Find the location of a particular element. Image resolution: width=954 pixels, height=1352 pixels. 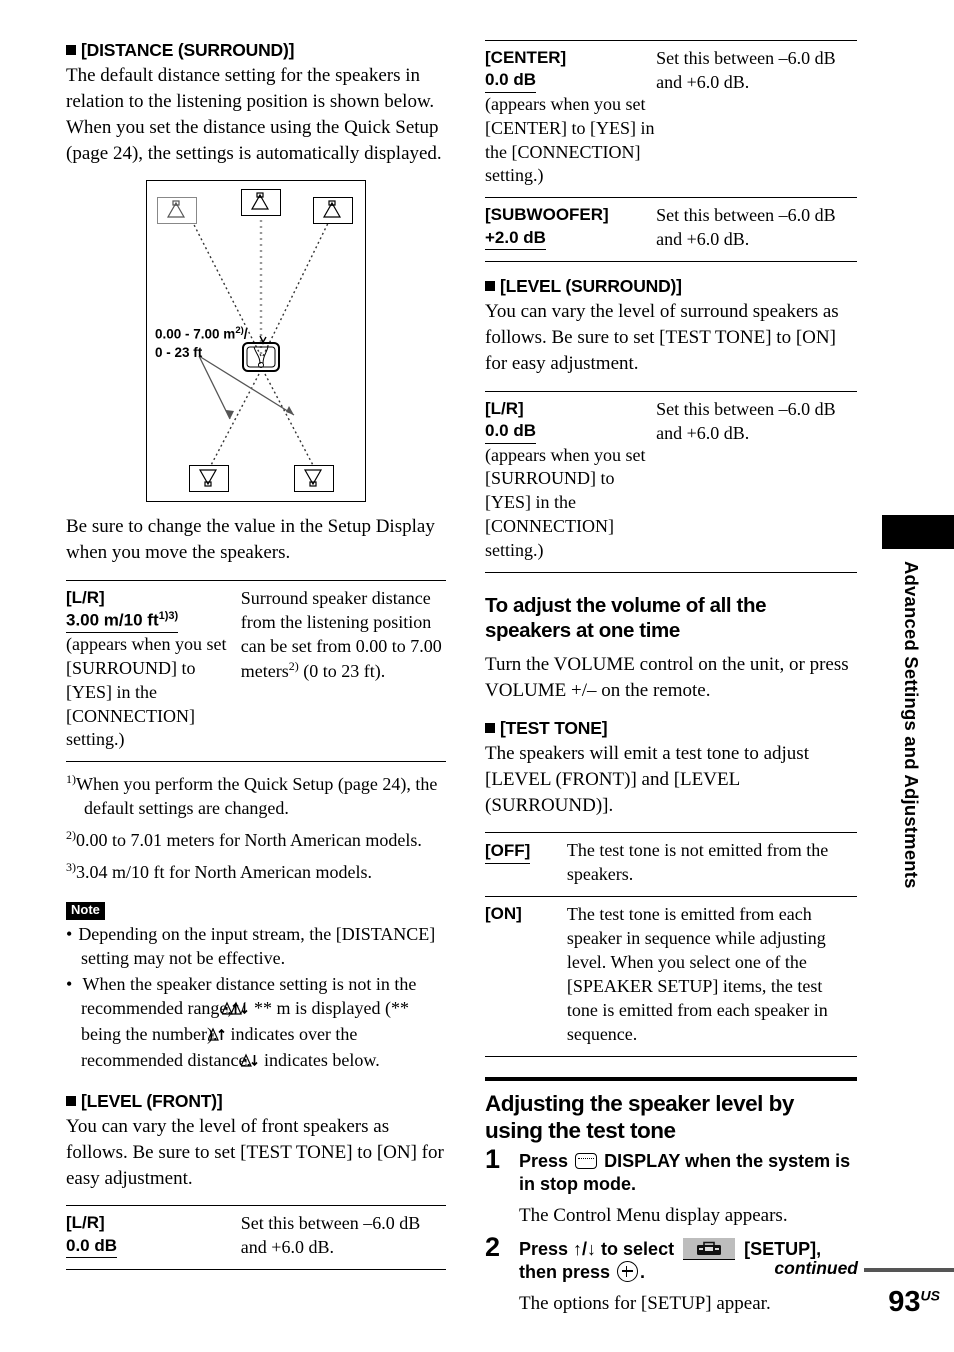

distance-range-label: 0.00 - 7.00 m2)/ 0 - 23 ft is located at coordinates (201, 343).